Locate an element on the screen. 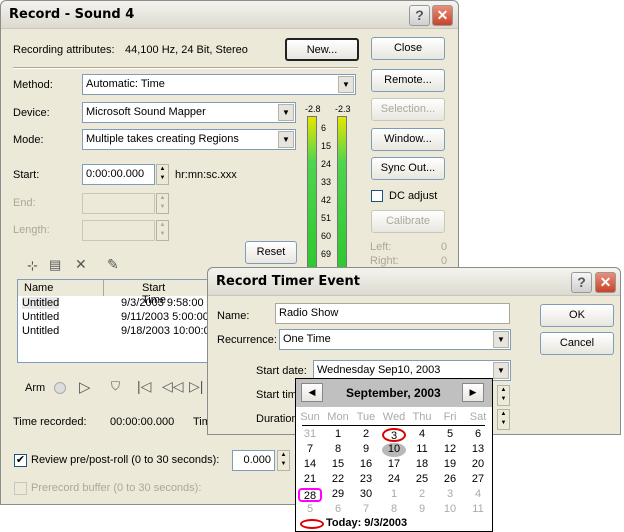 This screenshot has width=624, height=532. close-dialog-button: ✕ is located at coordinates (605, 282).